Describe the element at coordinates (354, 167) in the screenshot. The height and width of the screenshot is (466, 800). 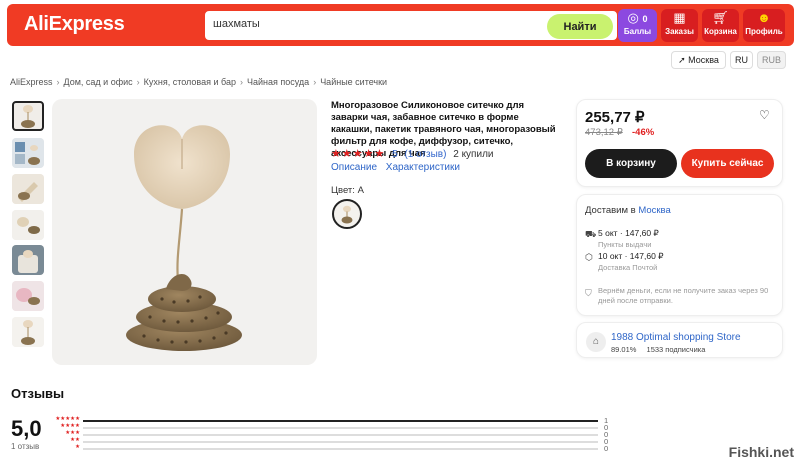
I see `tab-description: Описание` at that location.